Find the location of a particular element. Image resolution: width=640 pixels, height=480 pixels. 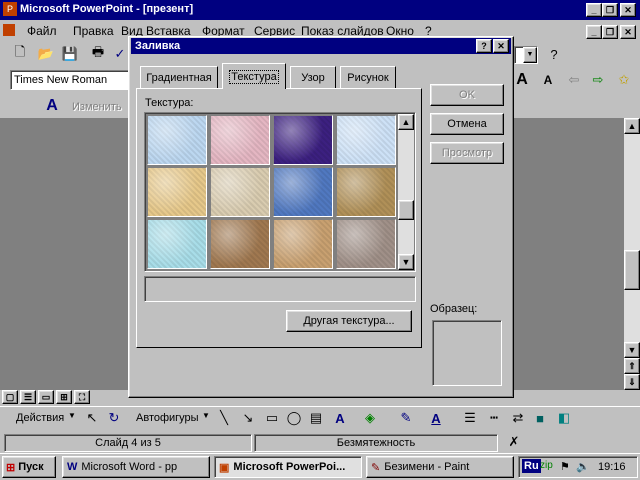

ok-button: OK is located at coordinates (467, 95).